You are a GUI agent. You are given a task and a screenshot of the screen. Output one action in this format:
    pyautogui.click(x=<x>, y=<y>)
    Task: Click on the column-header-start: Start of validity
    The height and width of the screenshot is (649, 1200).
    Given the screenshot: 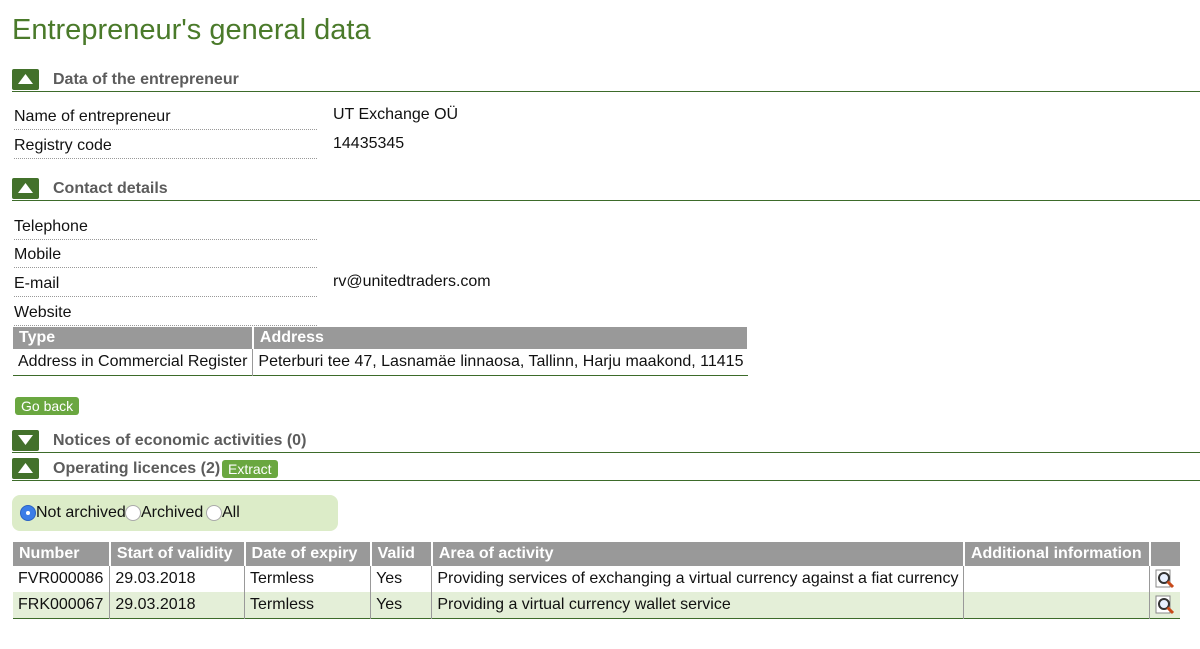 What is the action you would take?
    pyautogui.click(x=177, y=554)
    